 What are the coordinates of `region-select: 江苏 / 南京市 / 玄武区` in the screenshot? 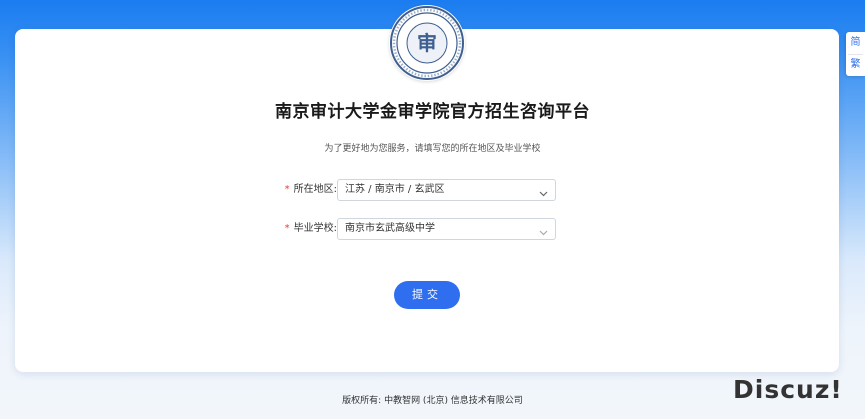 It's located at (446, 190).